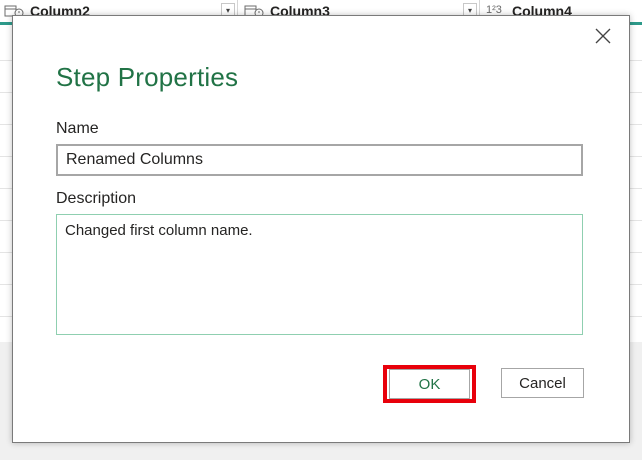 The height and width of the screenshot is (460, 642). What do you see at coordinates (542, 383) in the screenshot?
I see `cancel-button: Cancel` at bounding box center [542, 383].